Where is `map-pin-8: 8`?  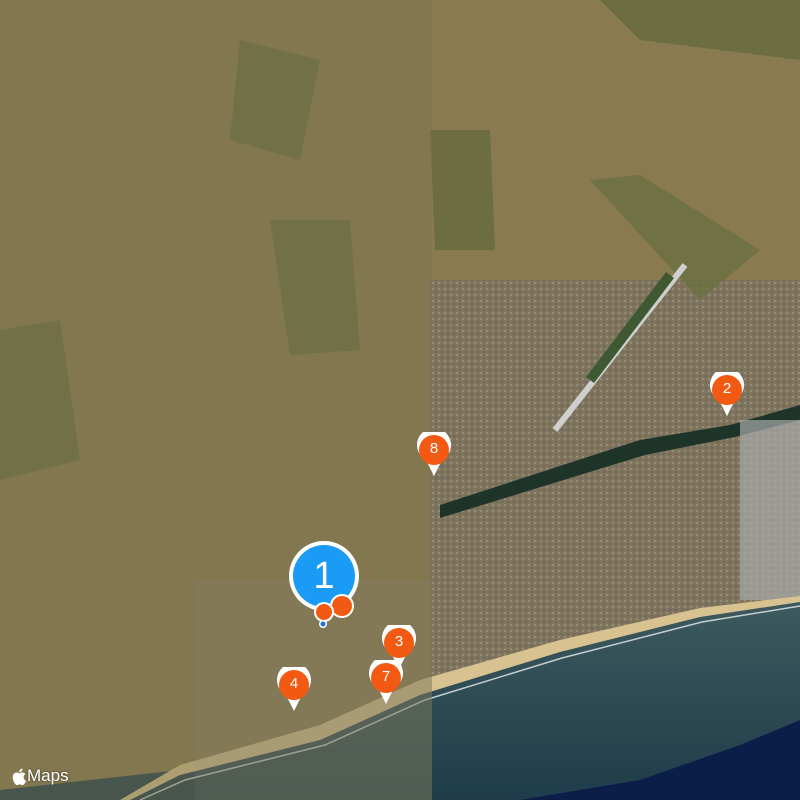 map-pin-8: 8 is located at coordinates (434, 455).